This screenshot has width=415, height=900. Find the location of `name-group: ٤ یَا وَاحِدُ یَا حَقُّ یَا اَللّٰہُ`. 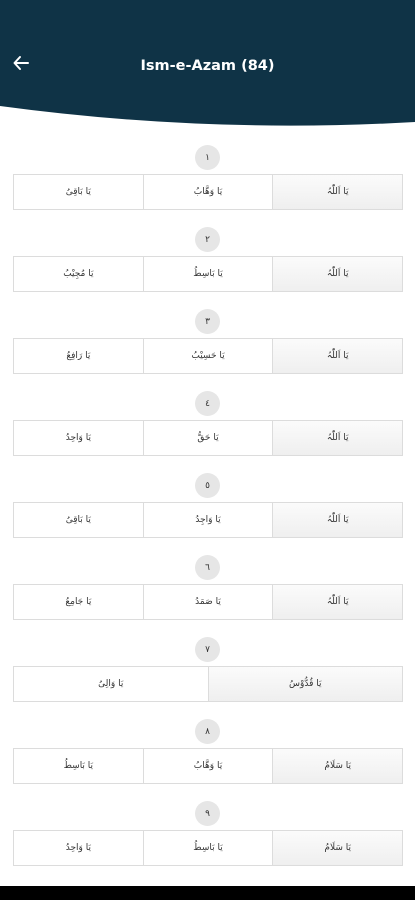

name-group: ٤ یَا وَاحِدُ یَا حَقُّ یَا اَللّٰہُ is located at coordinates (207, 432).